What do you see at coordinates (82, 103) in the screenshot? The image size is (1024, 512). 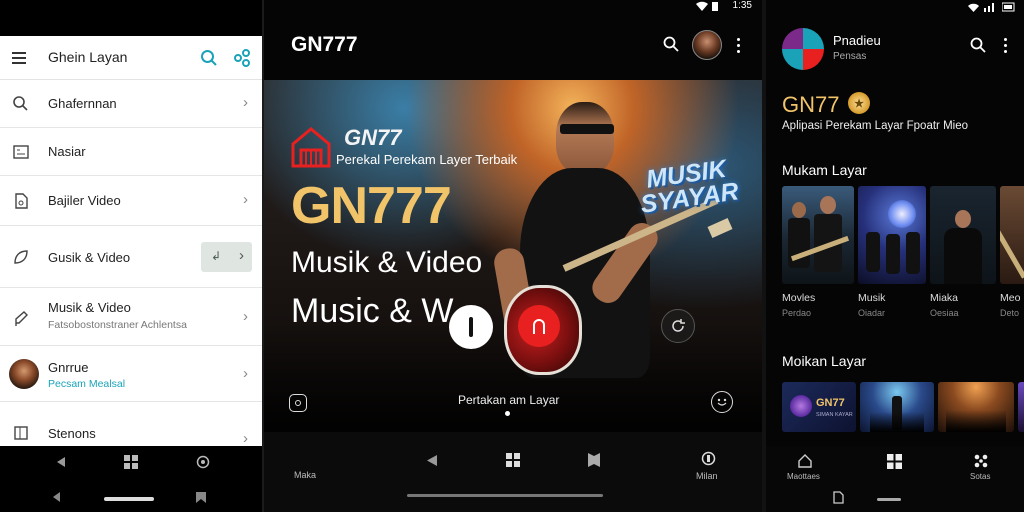 I see `list-item-label: Ghafernnan` at bounding box center [82, 103].